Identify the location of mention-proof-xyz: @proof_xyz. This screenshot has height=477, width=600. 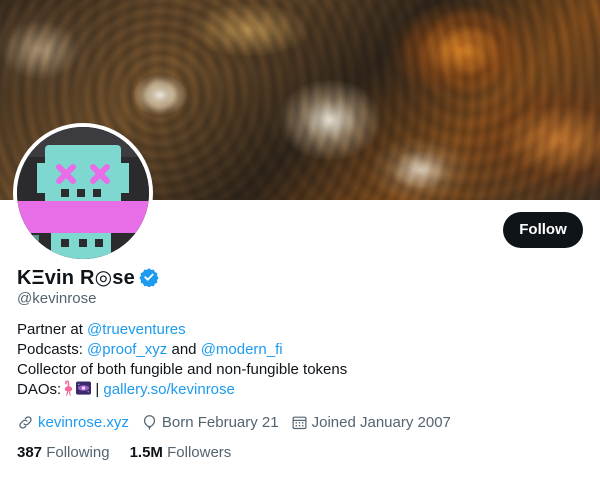
(127, 349).